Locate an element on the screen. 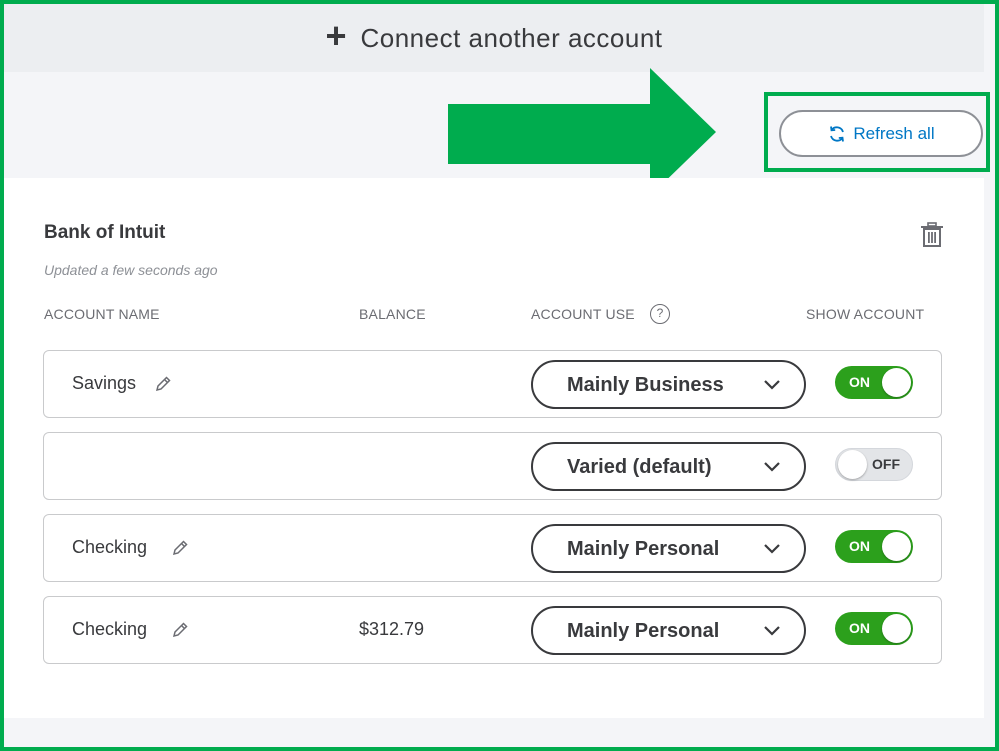 The image size is (999, 751). show-account-toggle: OFF is located at coordinates (874, 464).